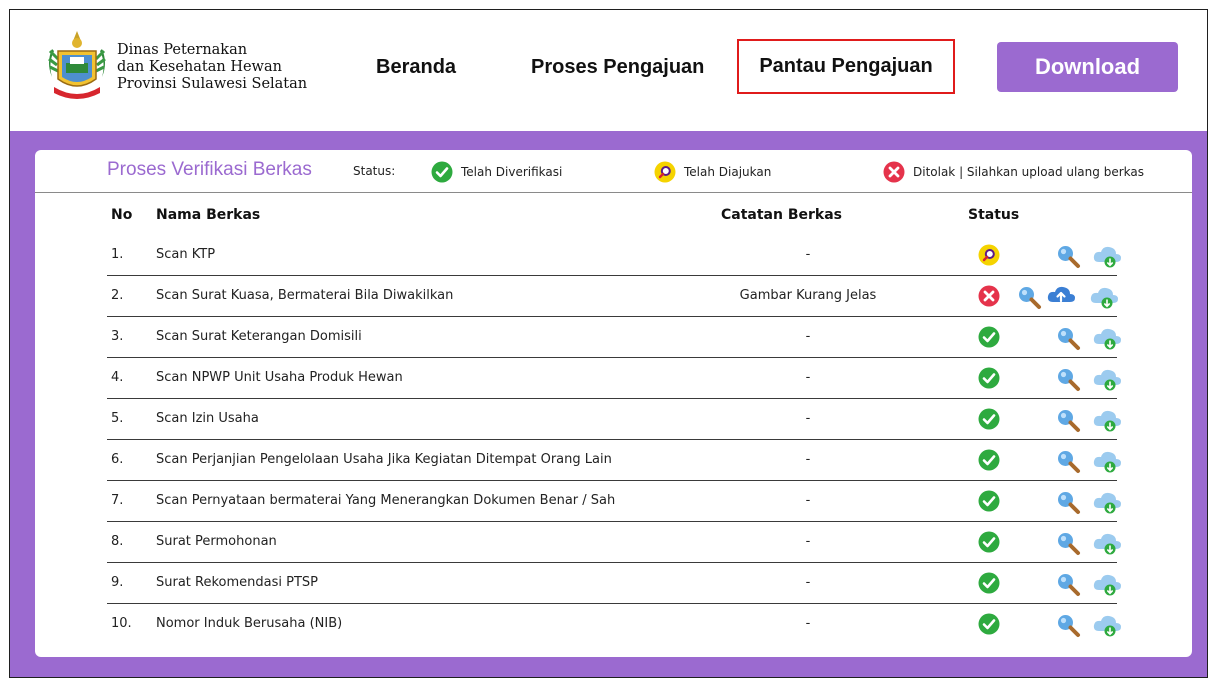  I want to click on nav-proses-pengajuan: Proses Pengajuan, so click(617, 67).